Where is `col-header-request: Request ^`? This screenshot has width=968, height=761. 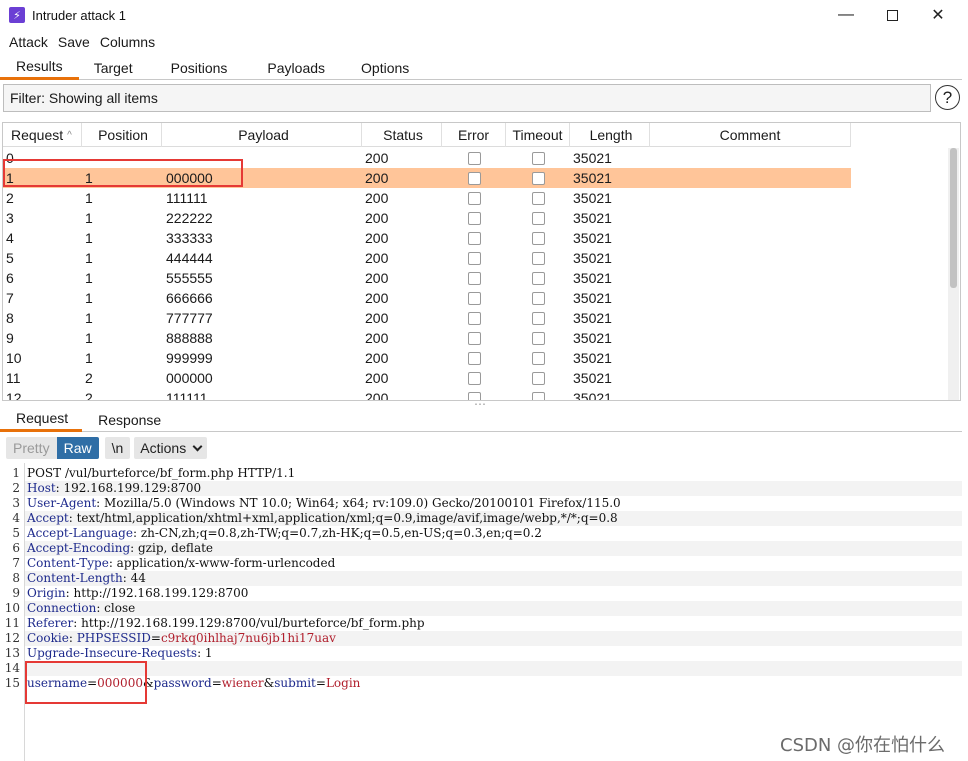
col-header-request: Request ^ is located at coordinates (42, 135).